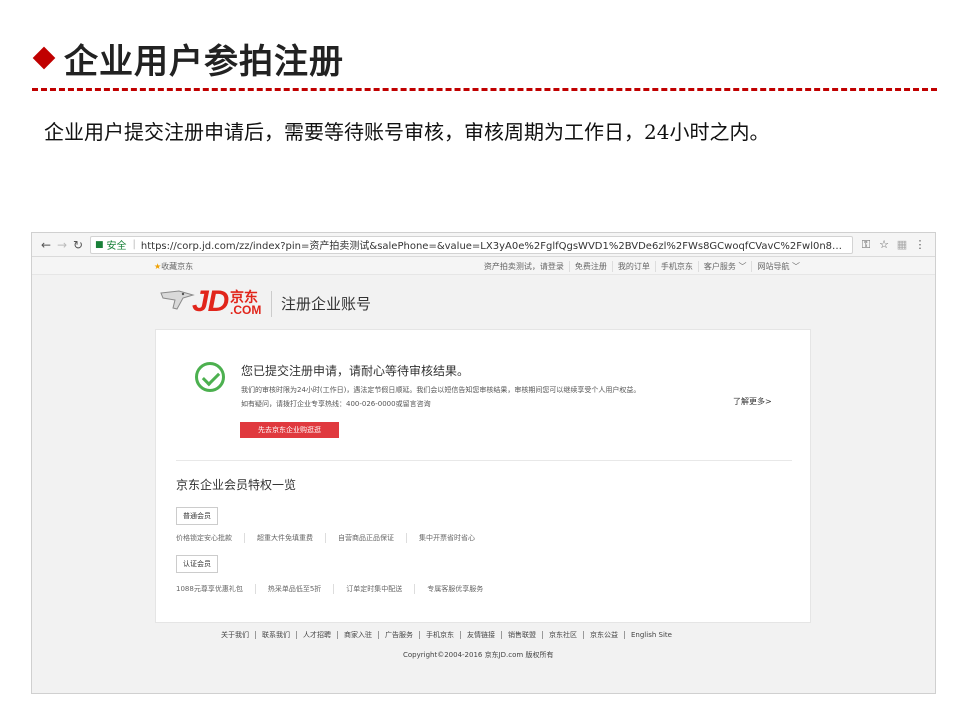 The width and height of the screenshot is (964, 724). Describe the element at coordinates (407, 132) in the screenshot. I see `slide-description: 企业用户提交注册申请后，需要等待账号审核，审核周期为工作日，24小时之内。` at that location.